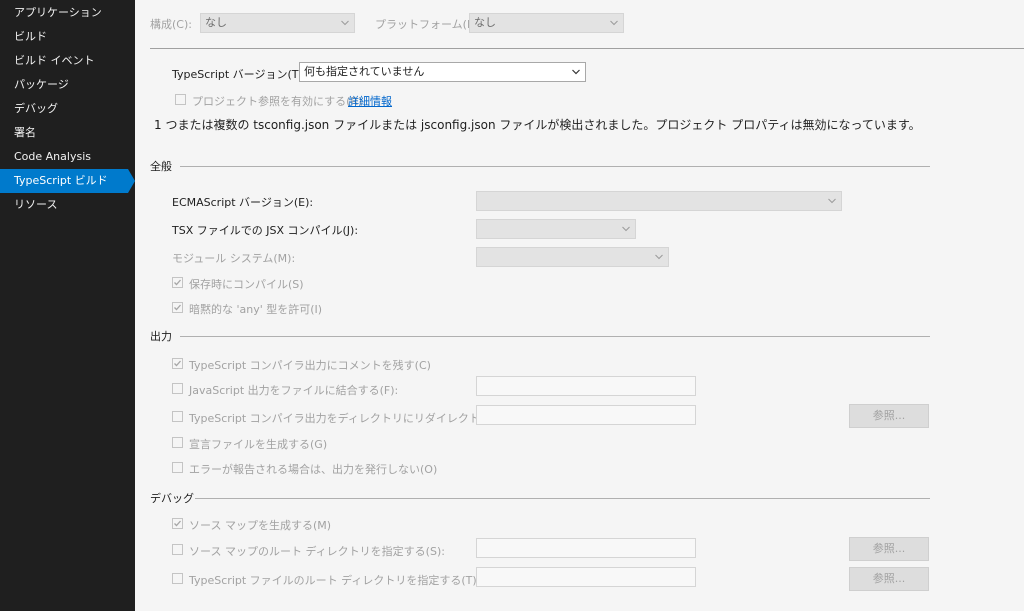  What do you see at coordinates (239, 74) in the screenshot?
I see `ts-version-label: TypeScript バージョン(T):` at bounding box center [239, 74].